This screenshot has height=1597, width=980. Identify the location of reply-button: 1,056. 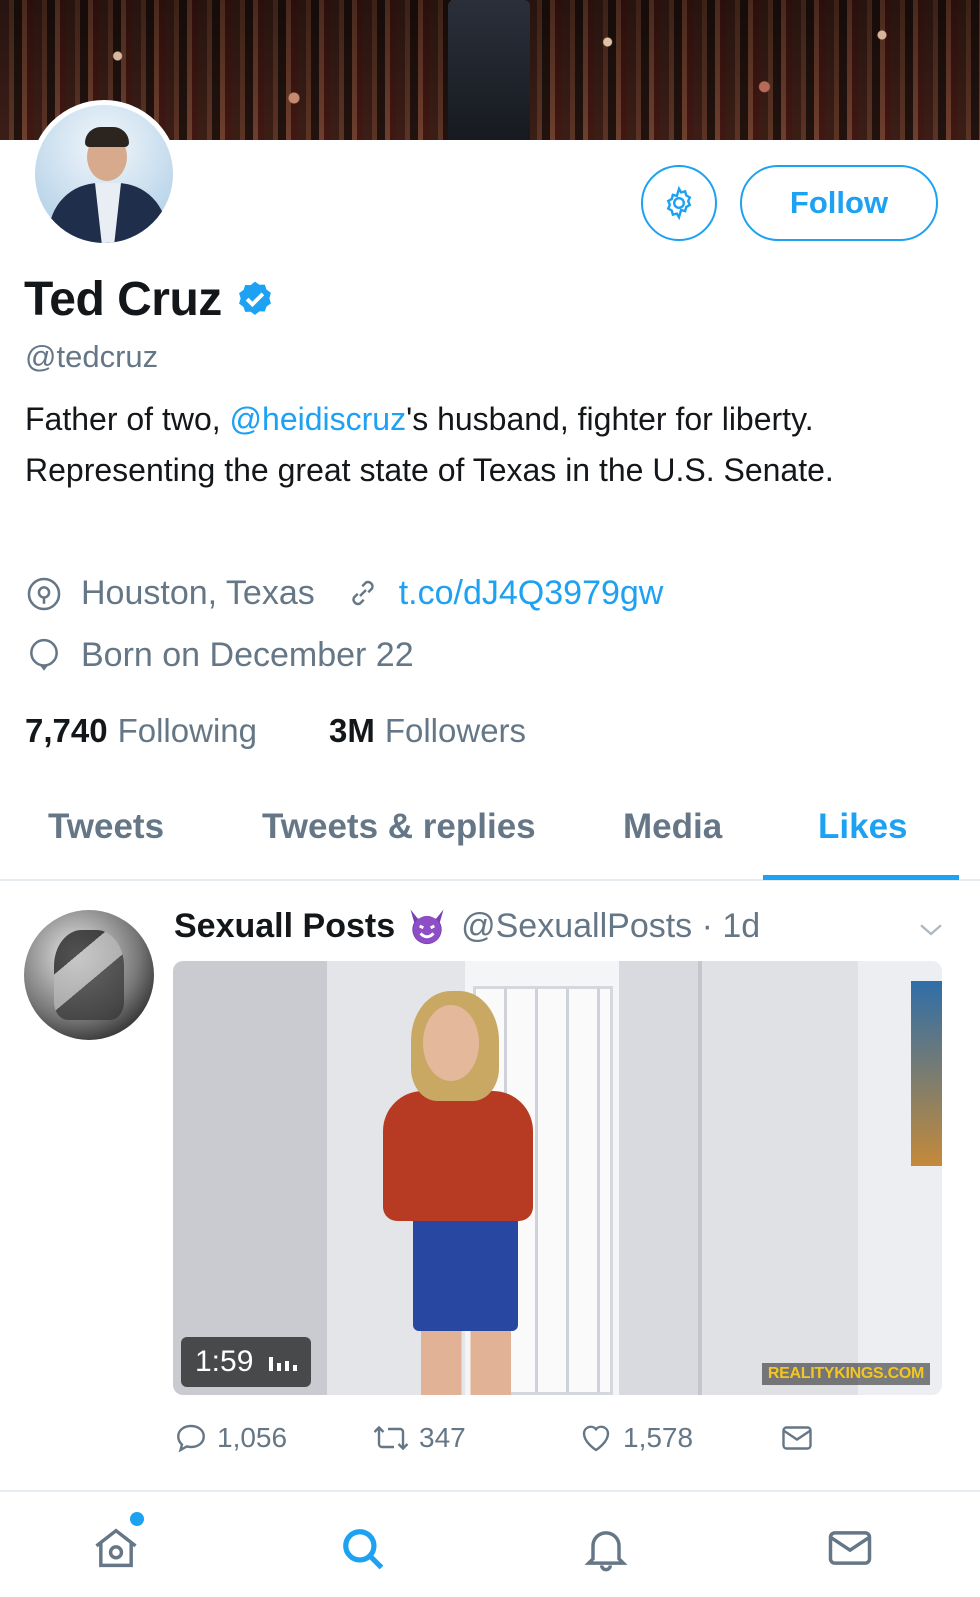
(230, 1438).